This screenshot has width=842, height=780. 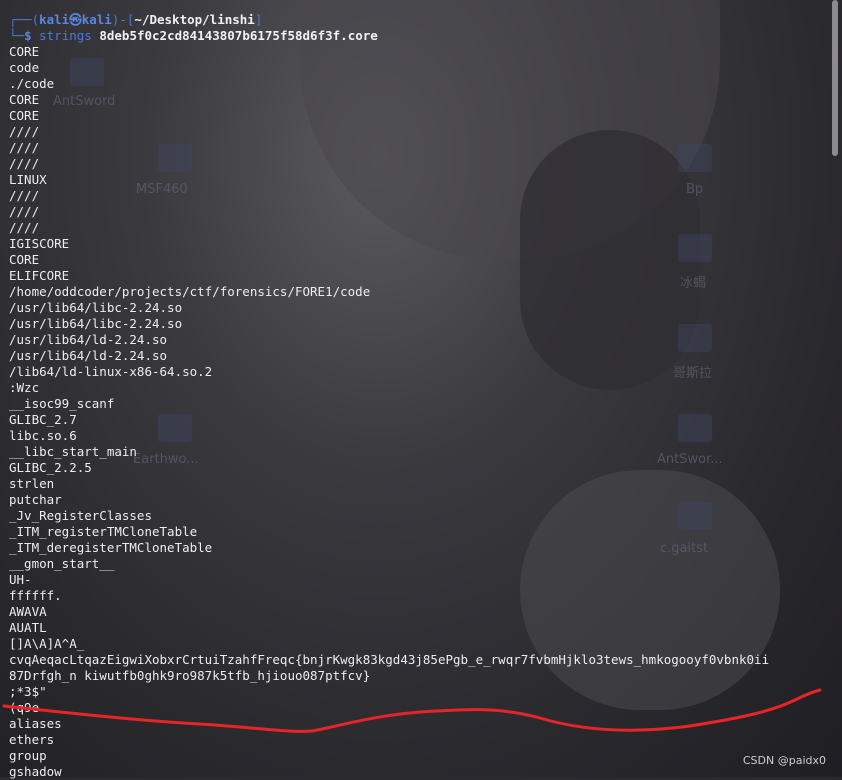 I want to click on prompt-line-1: ┌──(kali㉿kali)-[~/Desktop/linshi], so click(x=425, y=20).